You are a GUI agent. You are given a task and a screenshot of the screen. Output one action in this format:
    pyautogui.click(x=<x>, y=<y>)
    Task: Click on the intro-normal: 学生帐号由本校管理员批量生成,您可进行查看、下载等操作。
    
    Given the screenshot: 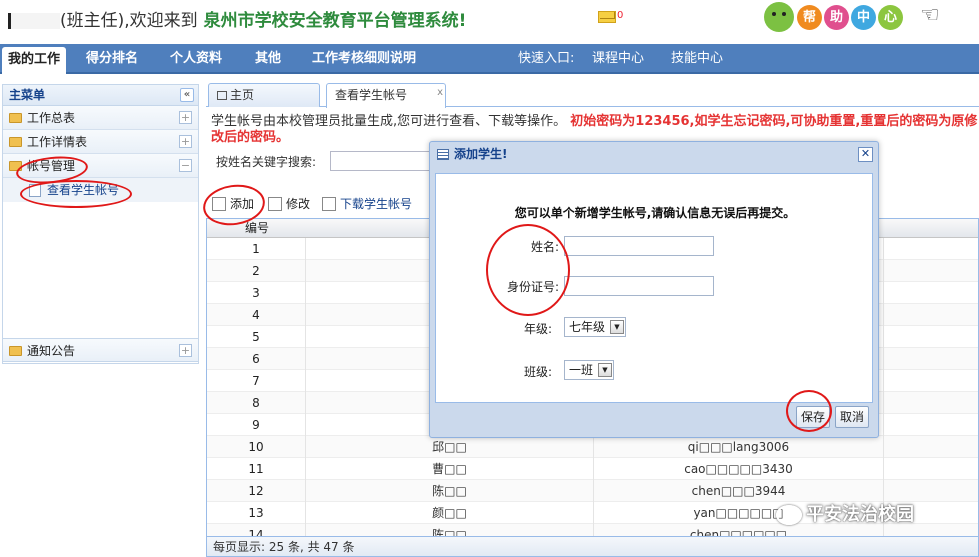 What is the action you would take?
    pyautogui.click(x=389, y=121)
    